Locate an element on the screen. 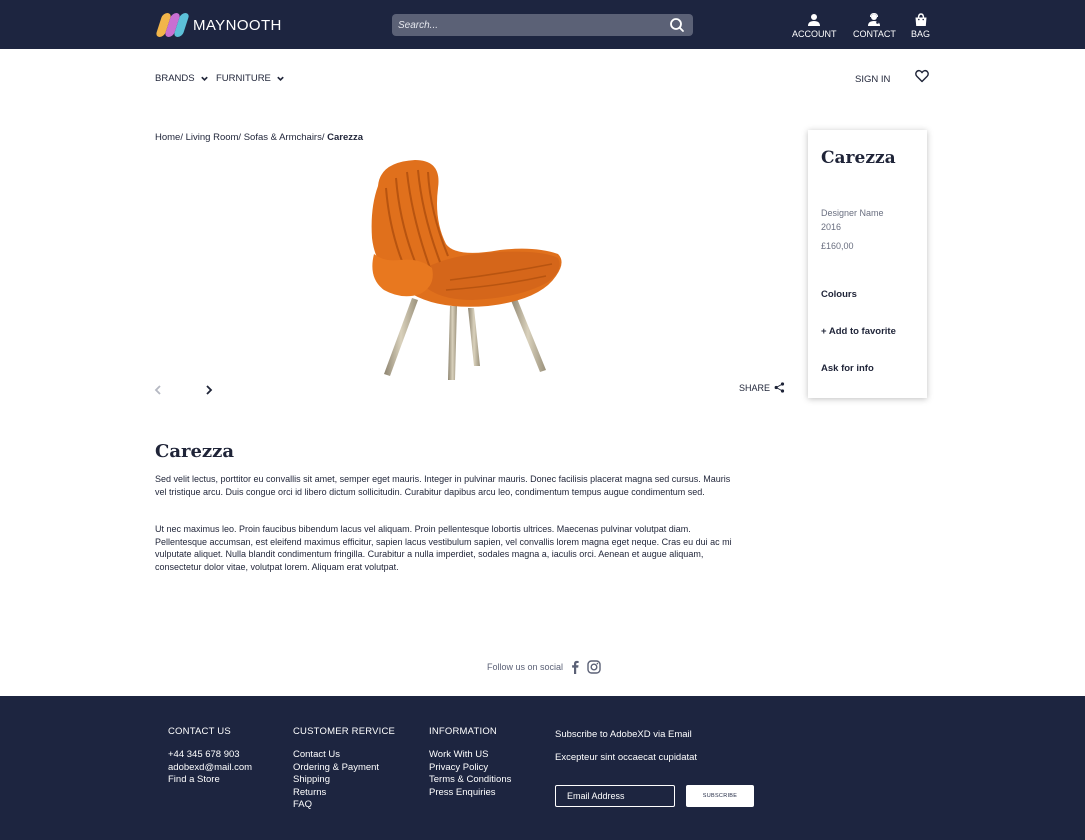  footer-find-store-link: Find a Store is located at coordinates (210, 780).